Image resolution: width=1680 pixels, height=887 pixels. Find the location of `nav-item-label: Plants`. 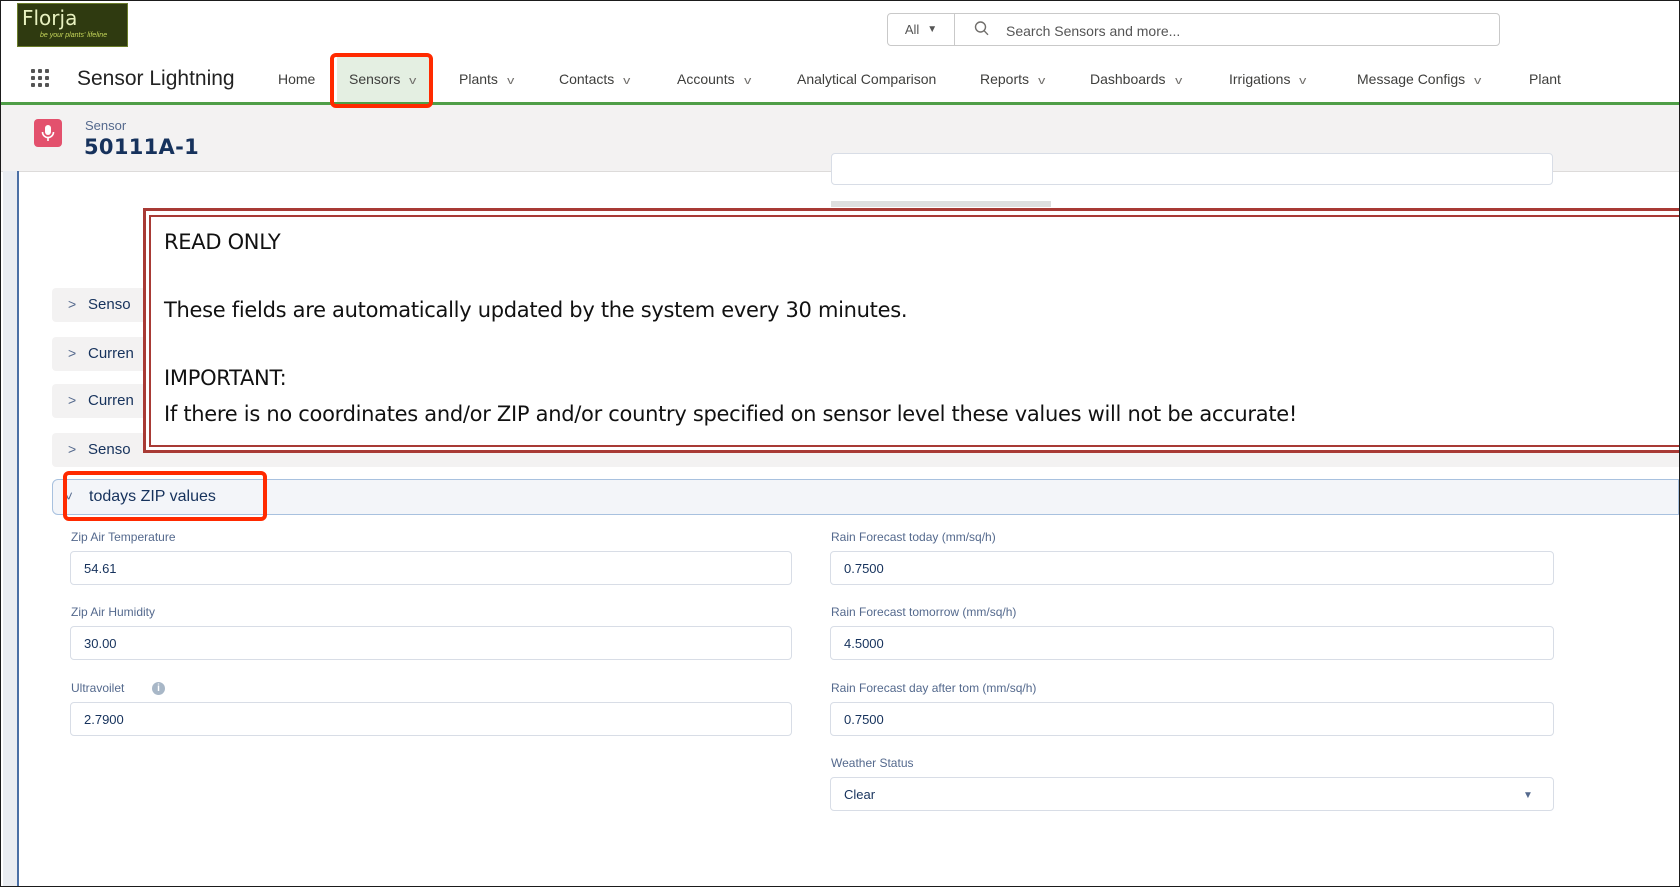

nav-item-label: Plants is located at coordinates (478, 79).